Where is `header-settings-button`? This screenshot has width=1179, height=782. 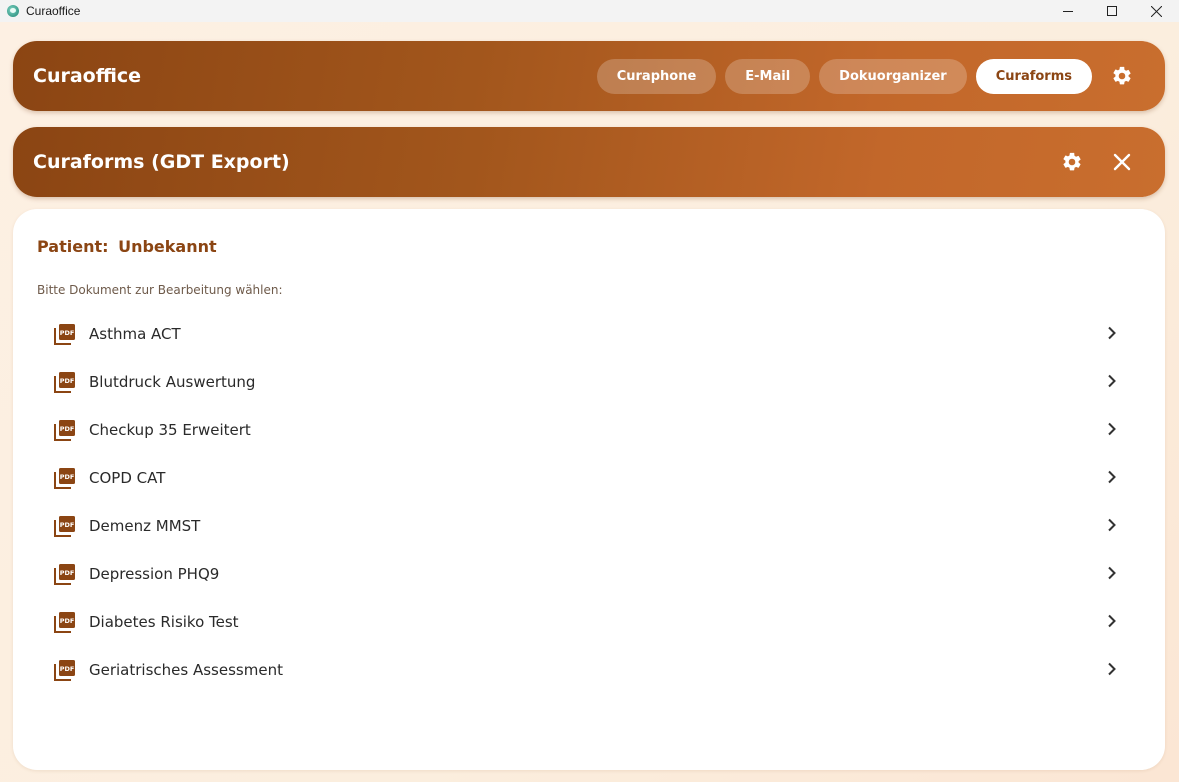 header-settings-button is located at coordinates (1122, 76).